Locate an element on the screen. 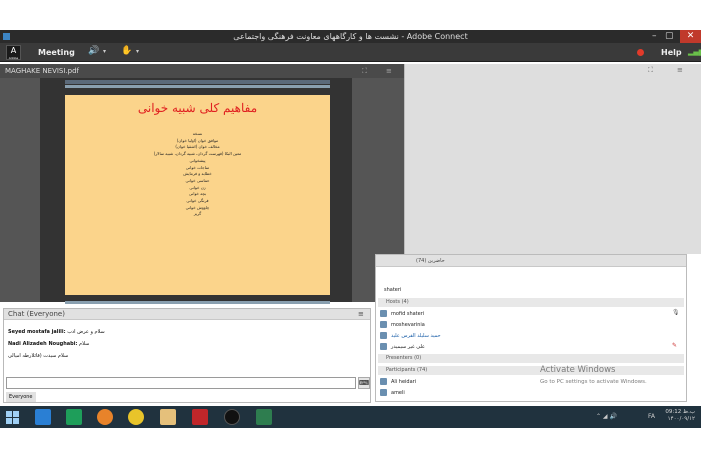 This screenshot has height=460, width=701. raise-hand-icon: ✋ is located at coordinates (126, 51).